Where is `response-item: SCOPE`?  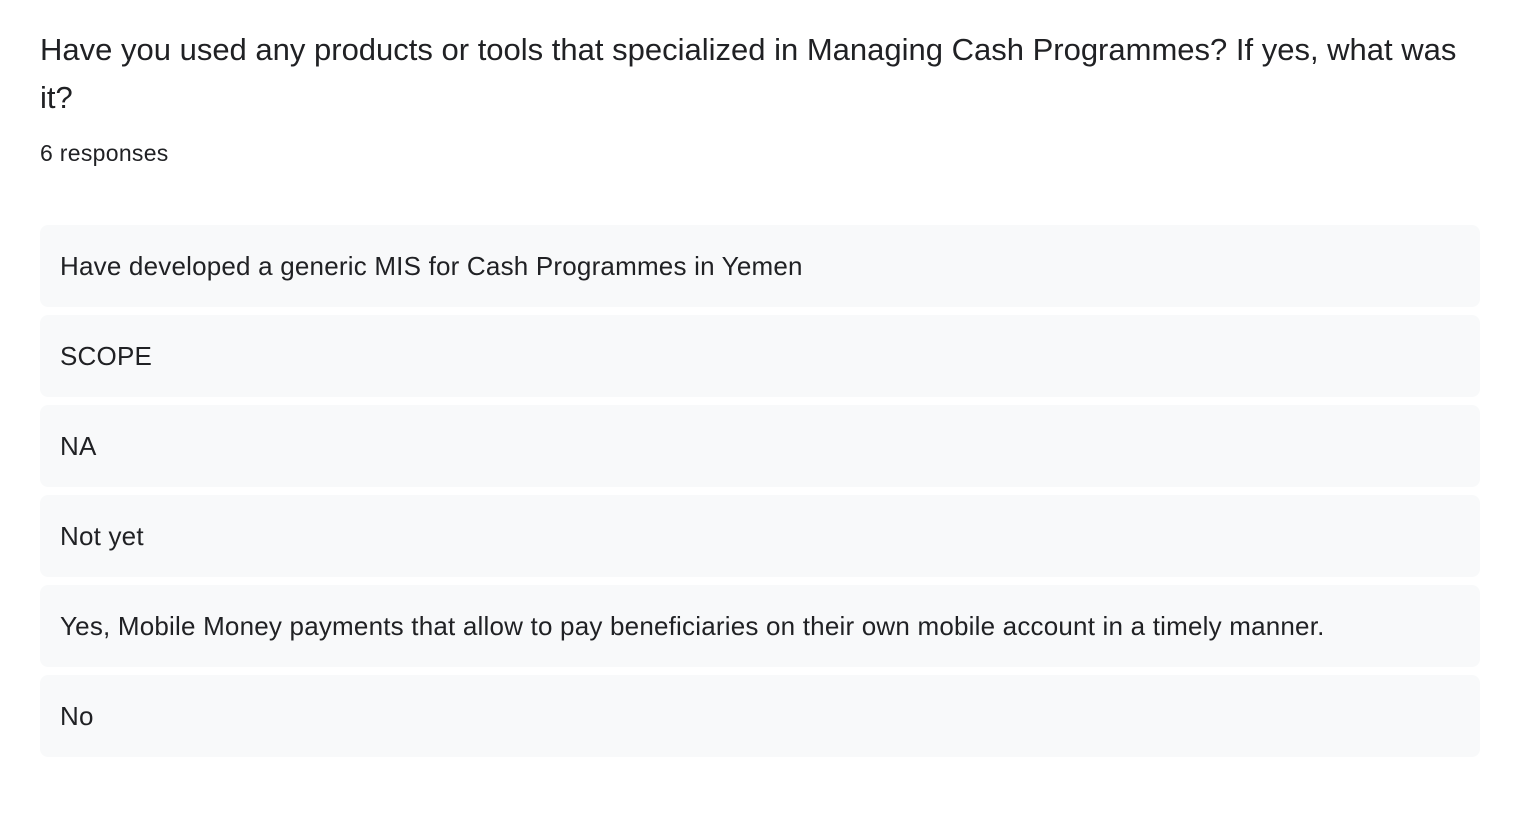 response-item: SCOPE is located at coordinates (760, 356).